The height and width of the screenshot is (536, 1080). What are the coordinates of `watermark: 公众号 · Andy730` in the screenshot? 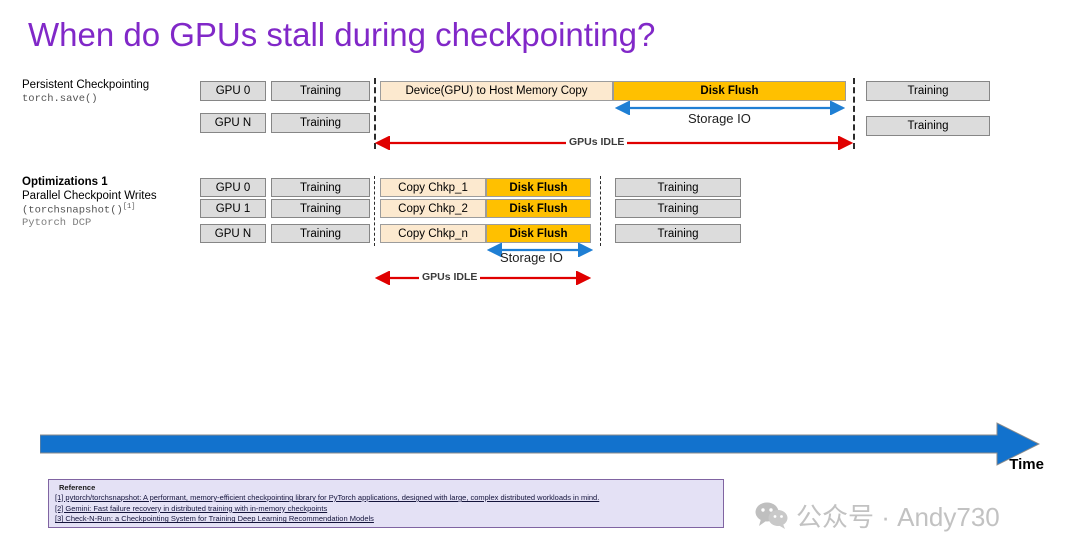 It's located at (877, 515).